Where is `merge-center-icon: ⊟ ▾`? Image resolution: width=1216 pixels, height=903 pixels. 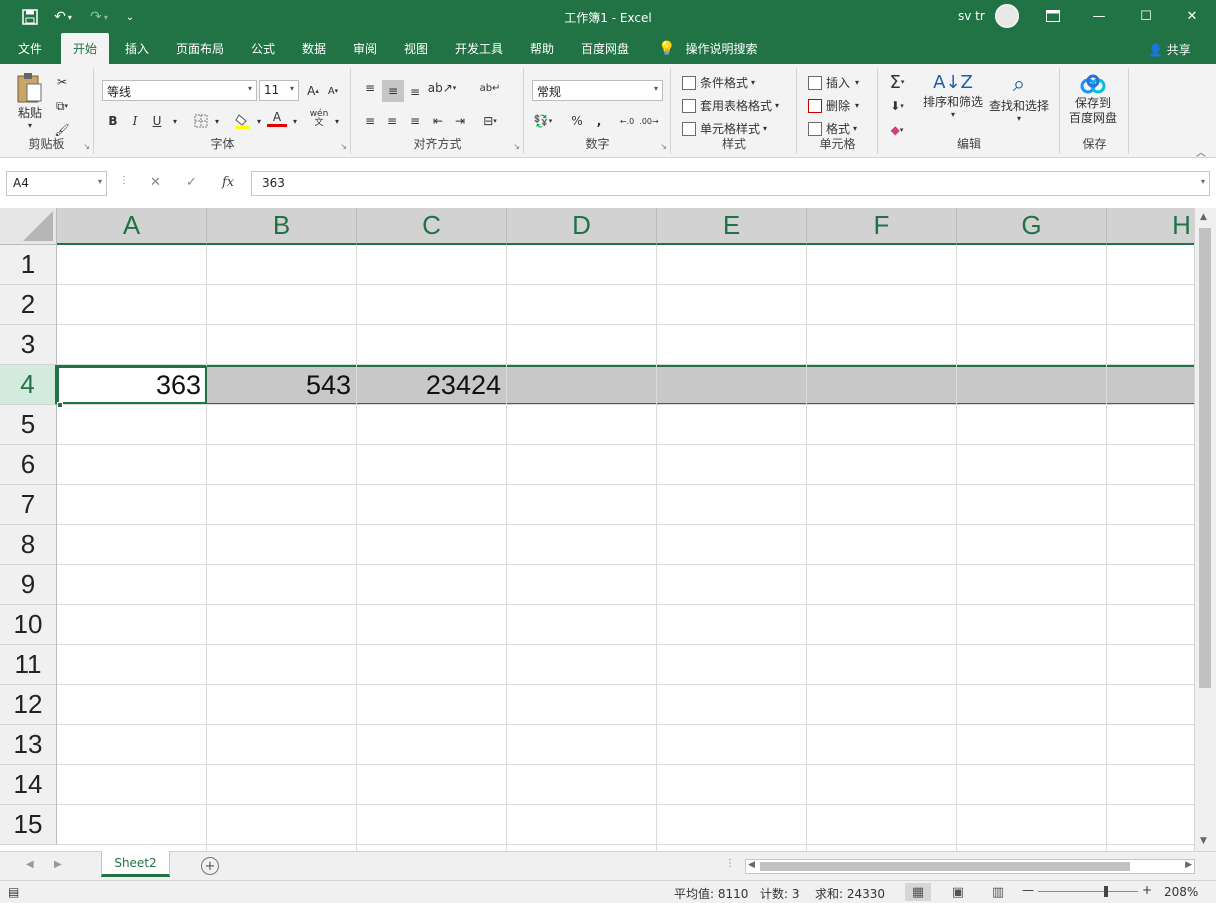 merge-center-icon: ⊟ ▾ is located at coordinates (490, 121).